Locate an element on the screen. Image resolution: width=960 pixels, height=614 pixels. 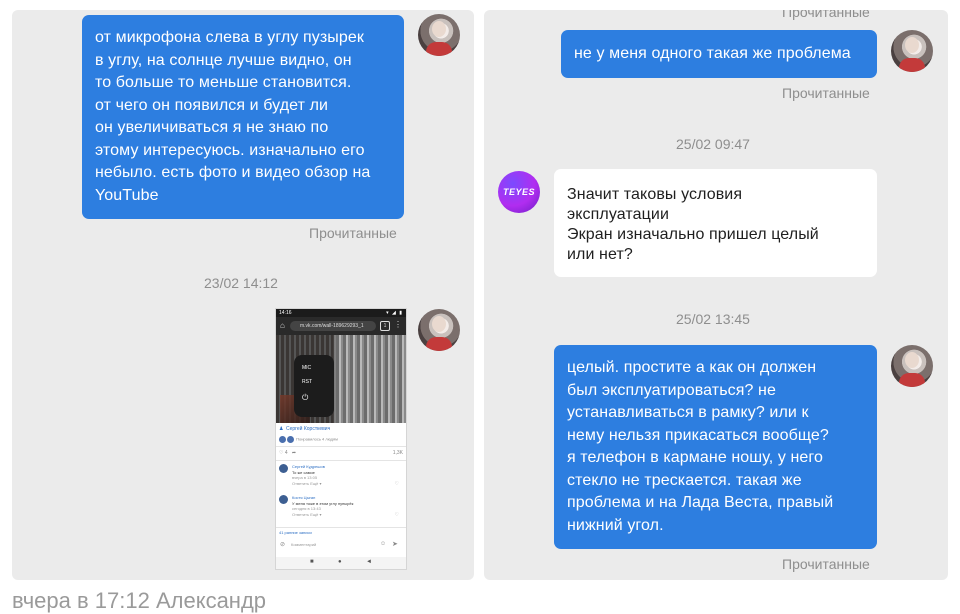
rst-label: RST is located at coordinates (307, 382).